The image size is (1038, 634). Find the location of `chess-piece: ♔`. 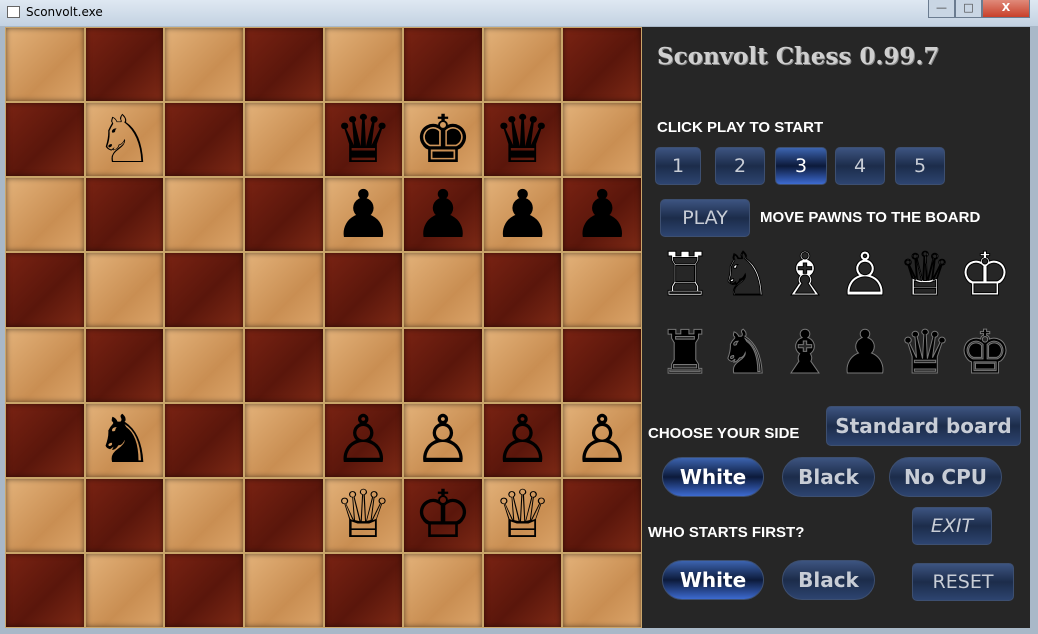

chess-piece: ♔ is located at coordinates (442, 515).